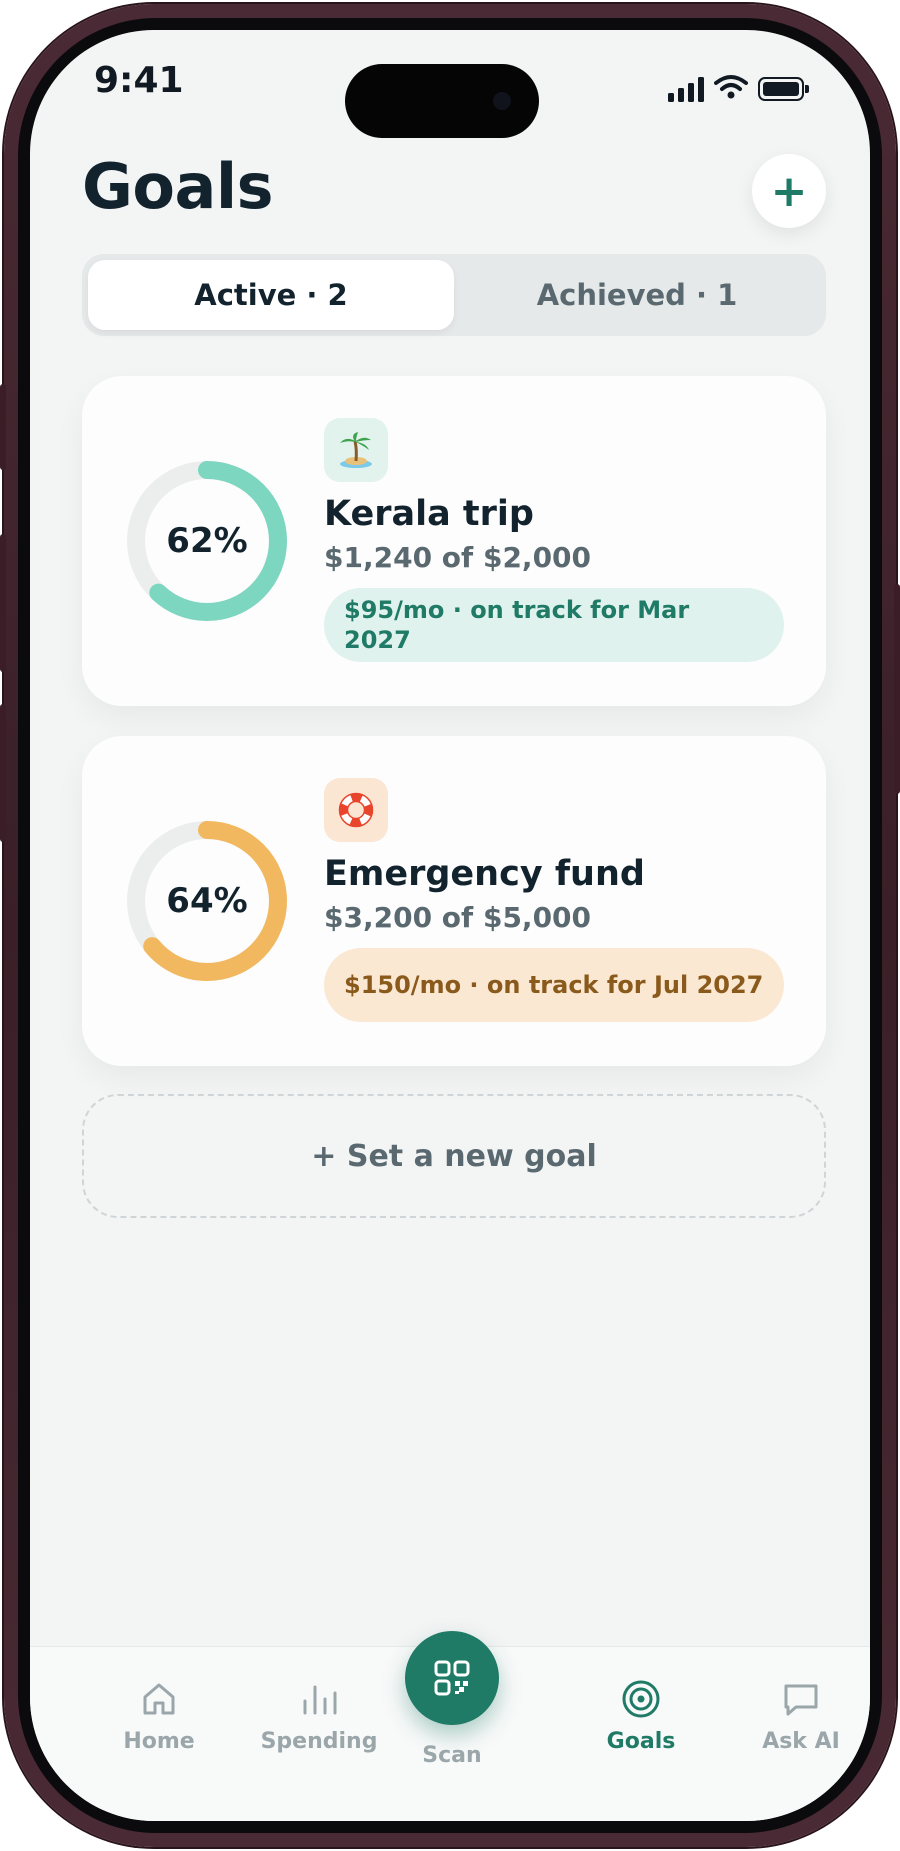 The image size is (900, 1851). What do you see at coordinates (554, 625) in the screenshot?
I see `goal-status-pill: $95/mo · on track for Mar 2027` at bounding box center [554, 625].